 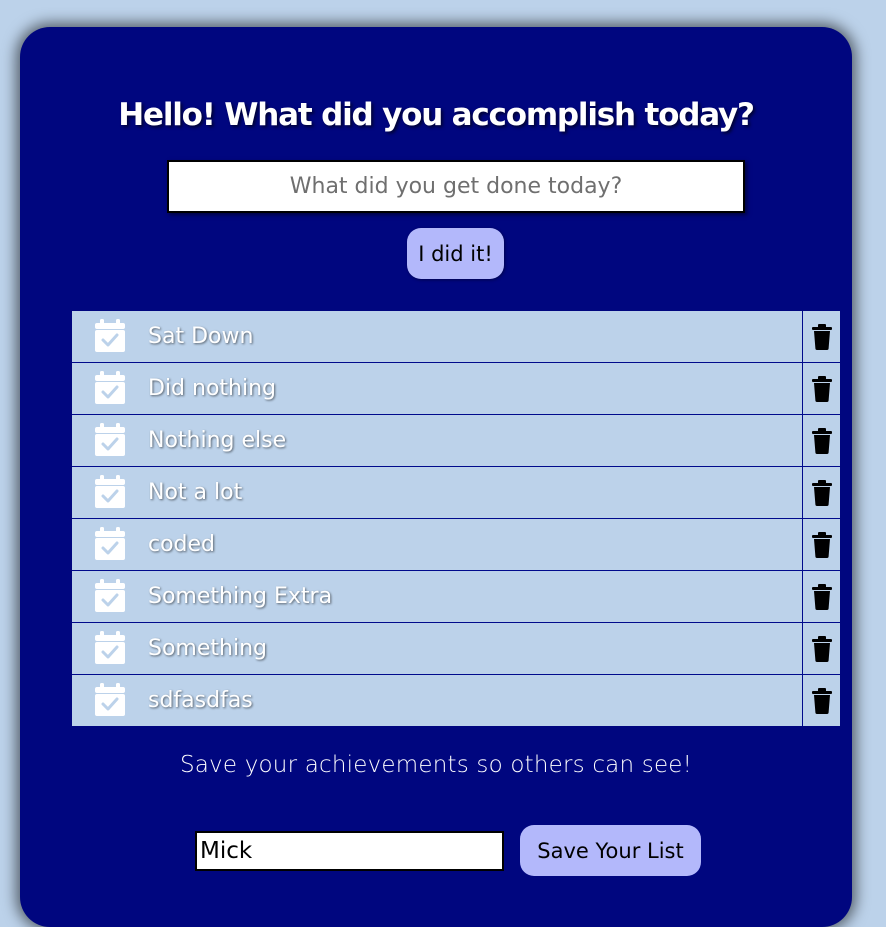 What do you see at coordinates (456, 700) in the screenshot?
I see `list-item: sdfasdfas` at bounding box center [456, 700].